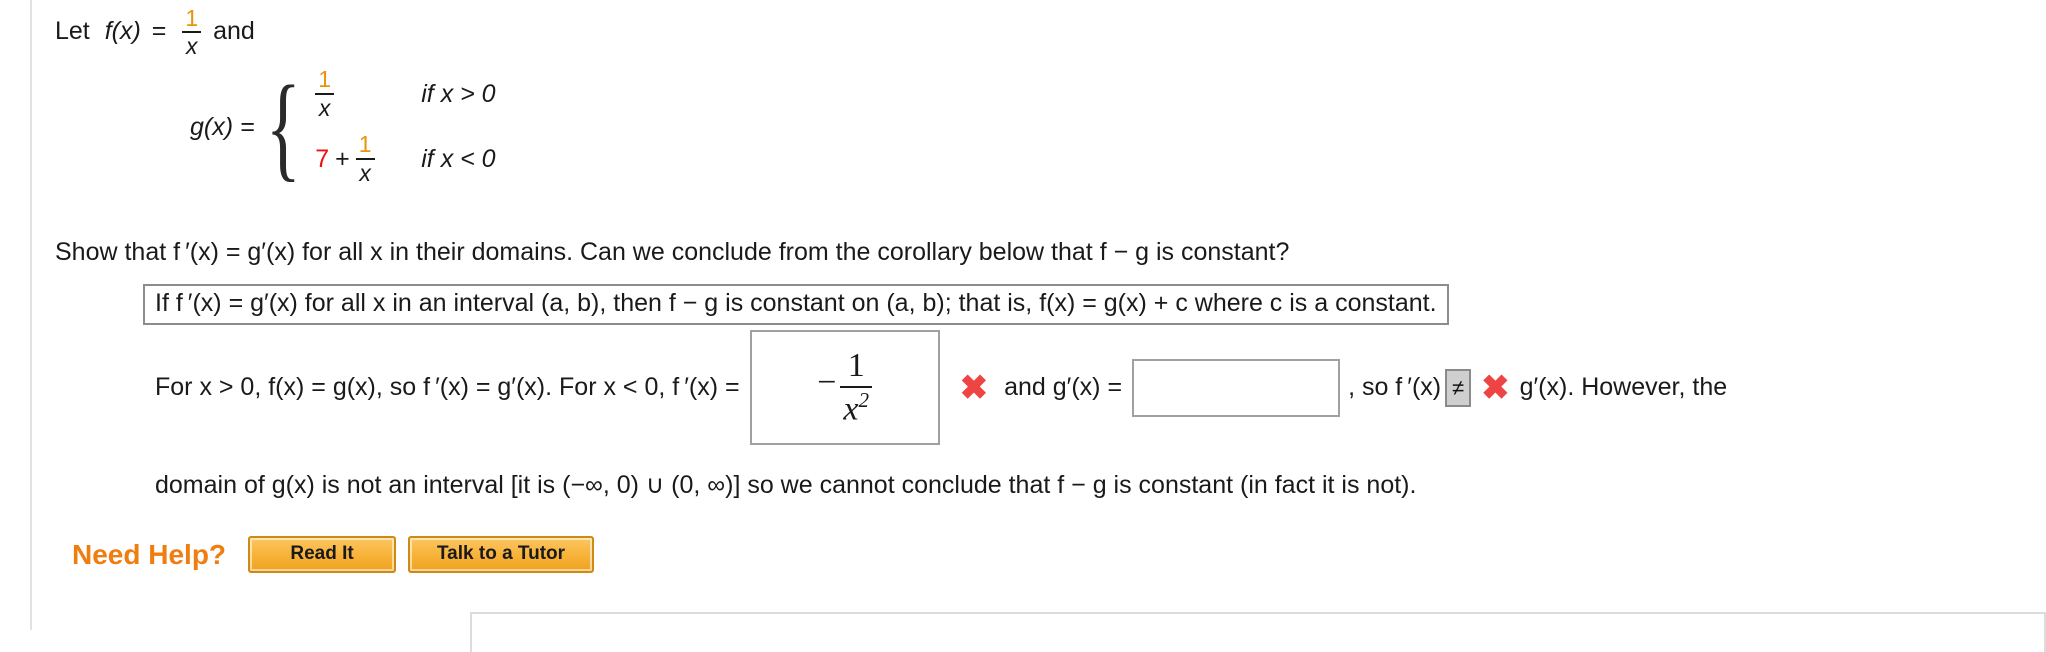 Image resolution: width=2046 pixels, height=652 pixels. Describe the element at coordinates (159, 30) in the screenshot. I see `let-equals: =` at that location.